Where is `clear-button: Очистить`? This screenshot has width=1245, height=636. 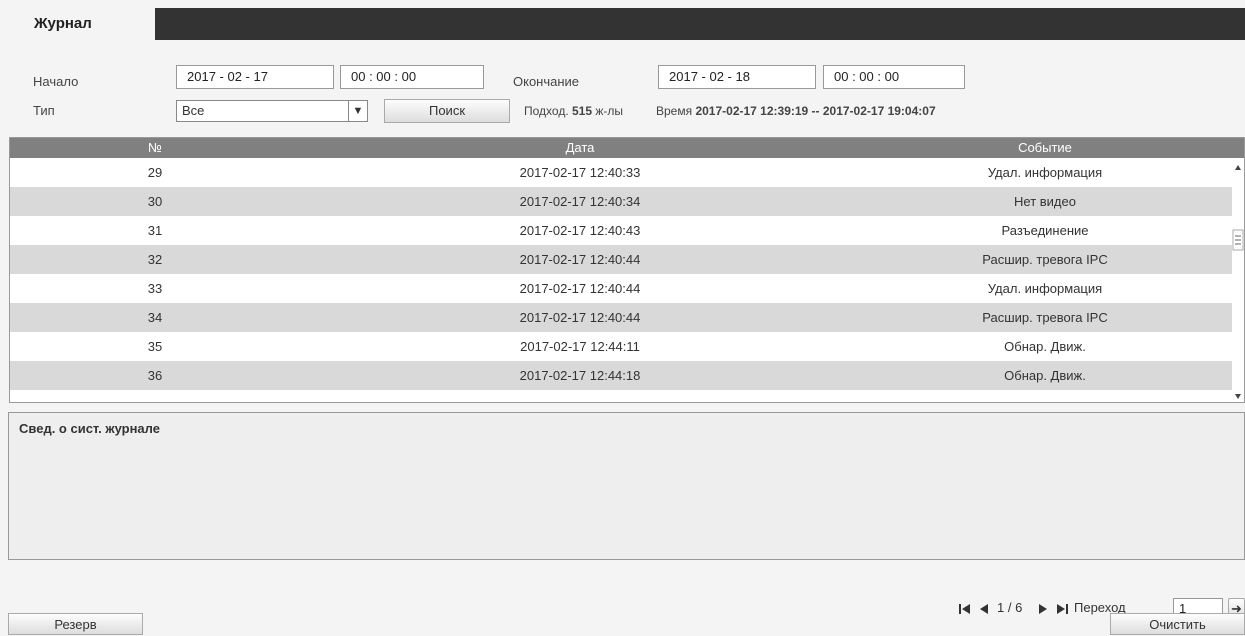
clear-button: Очистить is located at coordinates (1177, 624).